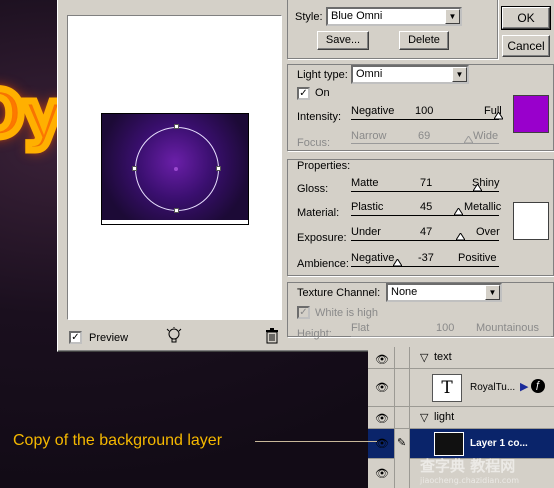 Image resolution: width=554 pixels, height=488 pixels. I want to click on exposure-right: Over, so click(488, 232).